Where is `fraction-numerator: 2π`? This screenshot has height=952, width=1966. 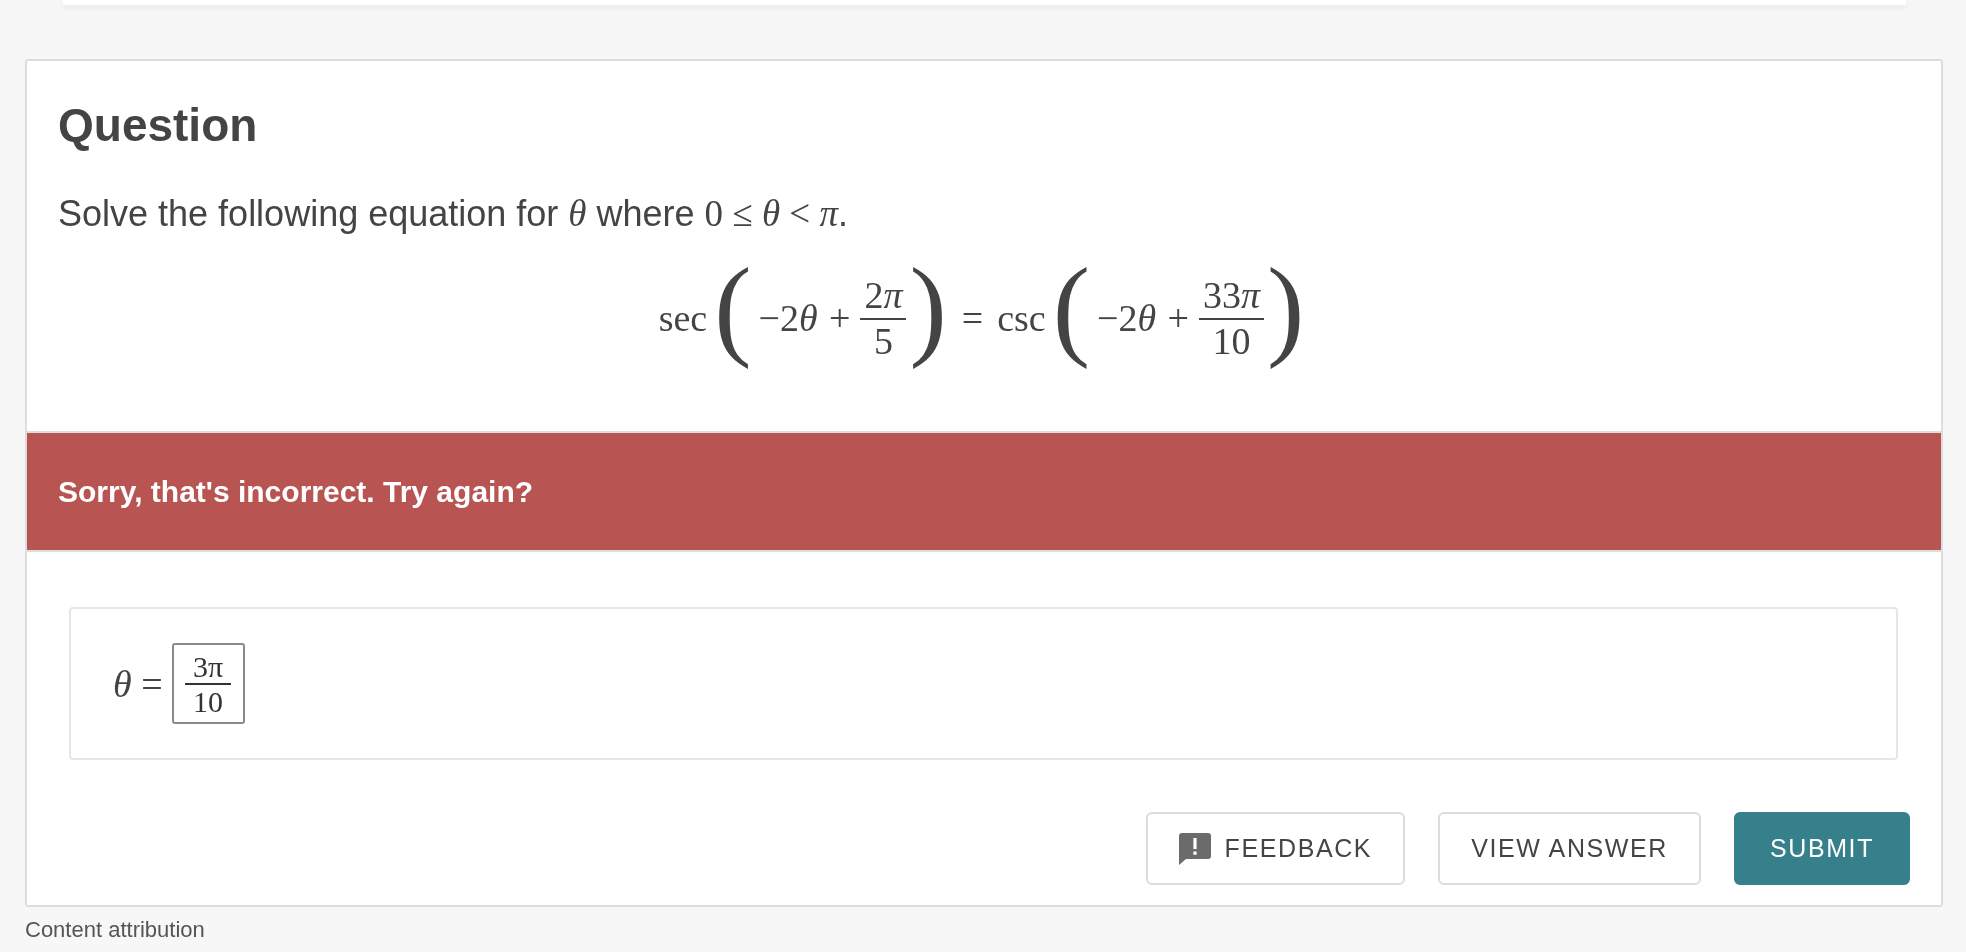 fraction-numerator: 2π is located at coordinates (884, 296).